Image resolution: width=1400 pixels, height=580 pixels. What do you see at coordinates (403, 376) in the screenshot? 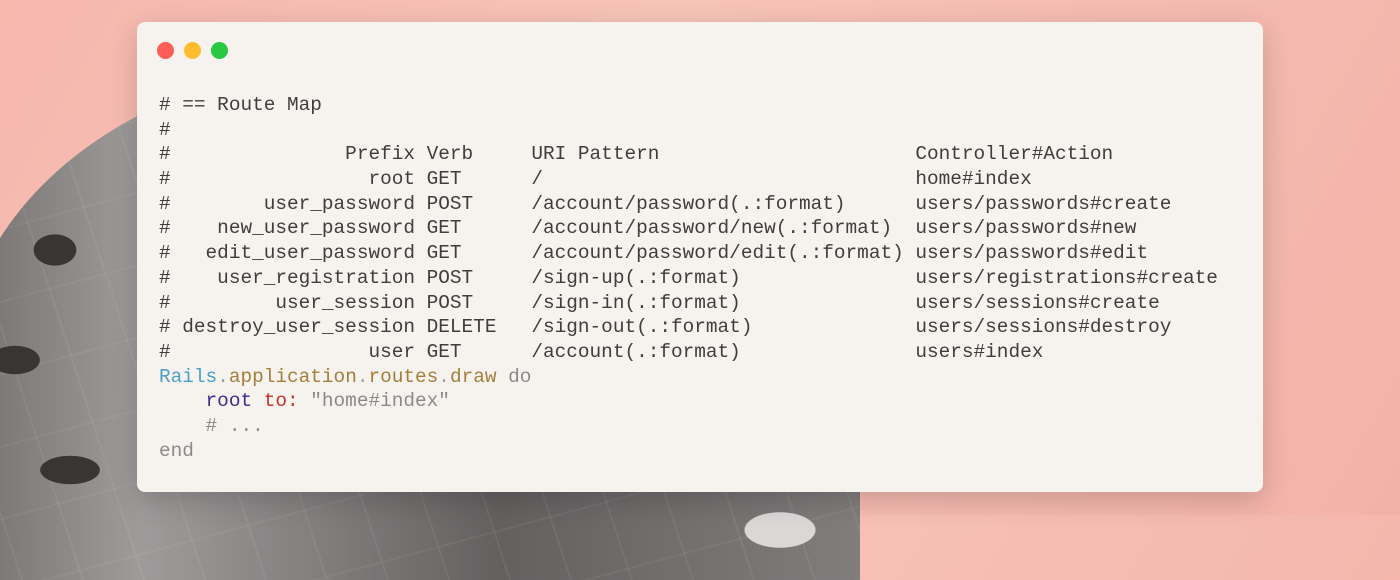
I see `routes-method: routes` at bounding box center [403, 376].